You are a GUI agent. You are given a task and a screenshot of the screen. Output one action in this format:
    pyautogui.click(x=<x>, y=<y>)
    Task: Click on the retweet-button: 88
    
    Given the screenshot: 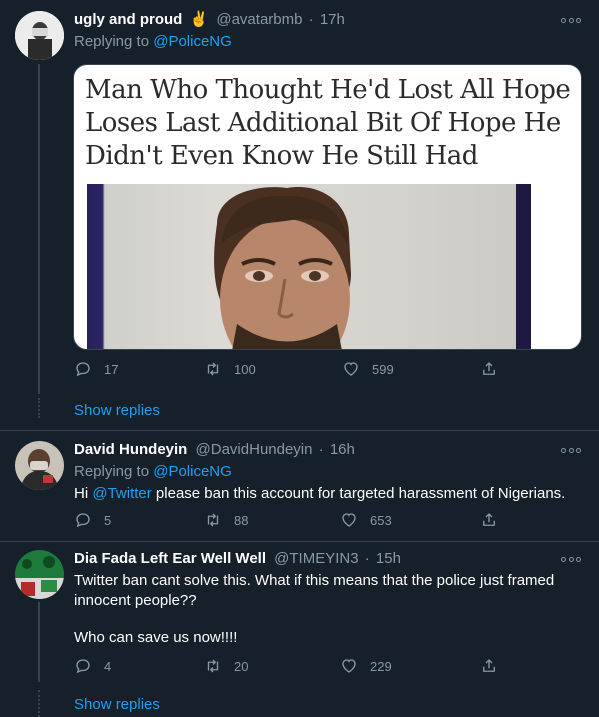 What is the action you would take?
    pyautogui.click(x=226, y=520)
    